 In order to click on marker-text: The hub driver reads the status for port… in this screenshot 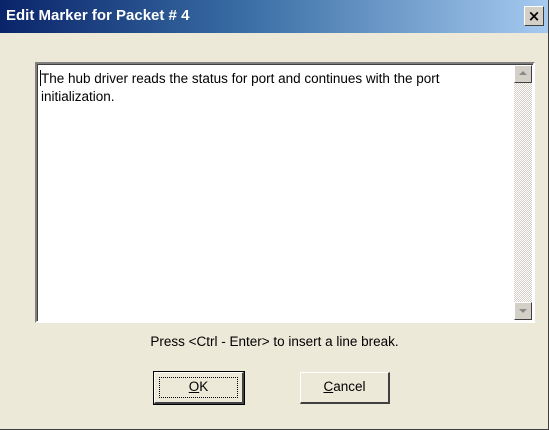, I will do `click(276, 88)`.